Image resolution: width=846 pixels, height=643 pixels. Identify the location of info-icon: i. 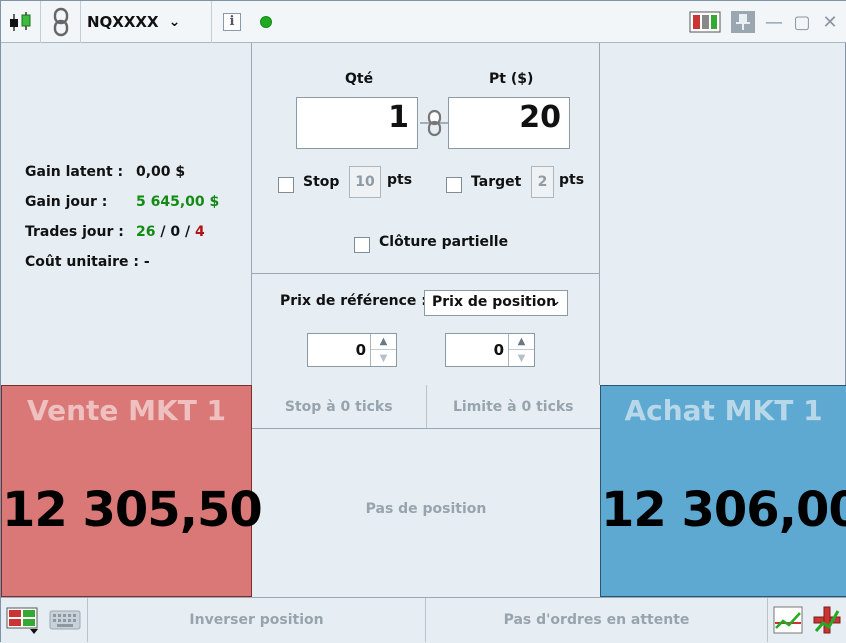
(232, 21).